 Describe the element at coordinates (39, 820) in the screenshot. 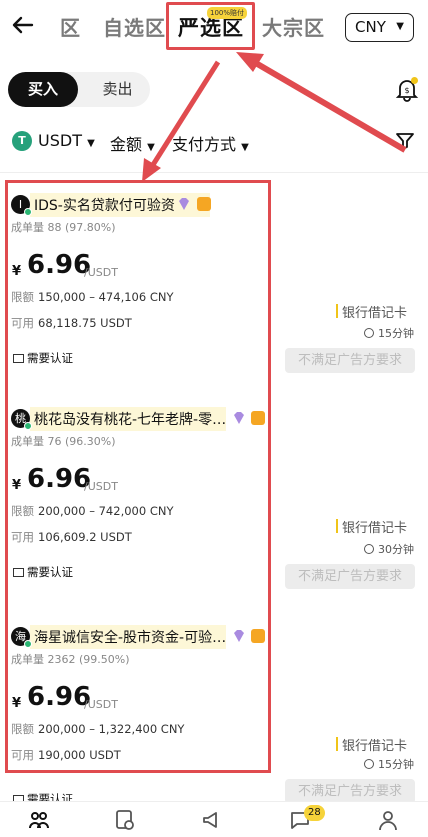

I see `p2p-icon` at that location.